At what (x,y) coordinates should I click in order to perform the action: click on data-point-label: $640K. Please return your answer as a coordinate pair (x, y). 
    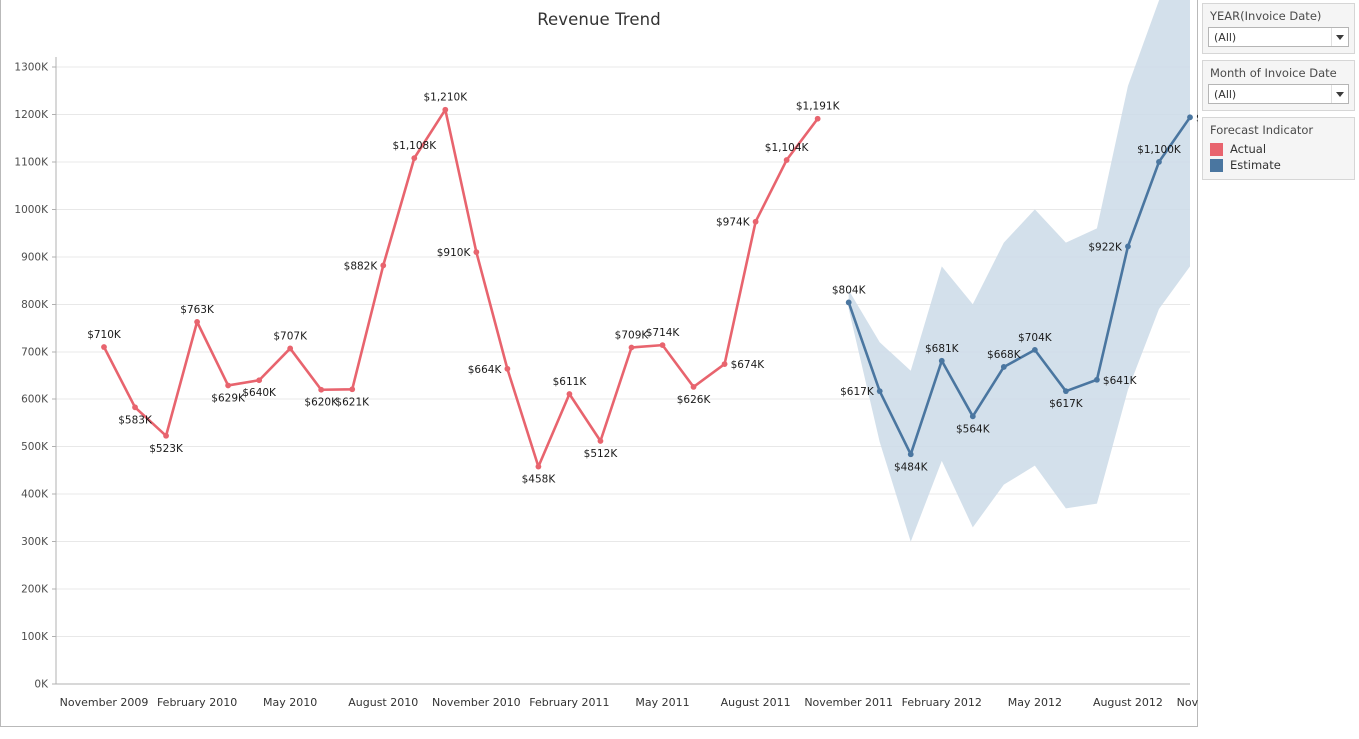
    Looking at the image, I should click on (259, 393).